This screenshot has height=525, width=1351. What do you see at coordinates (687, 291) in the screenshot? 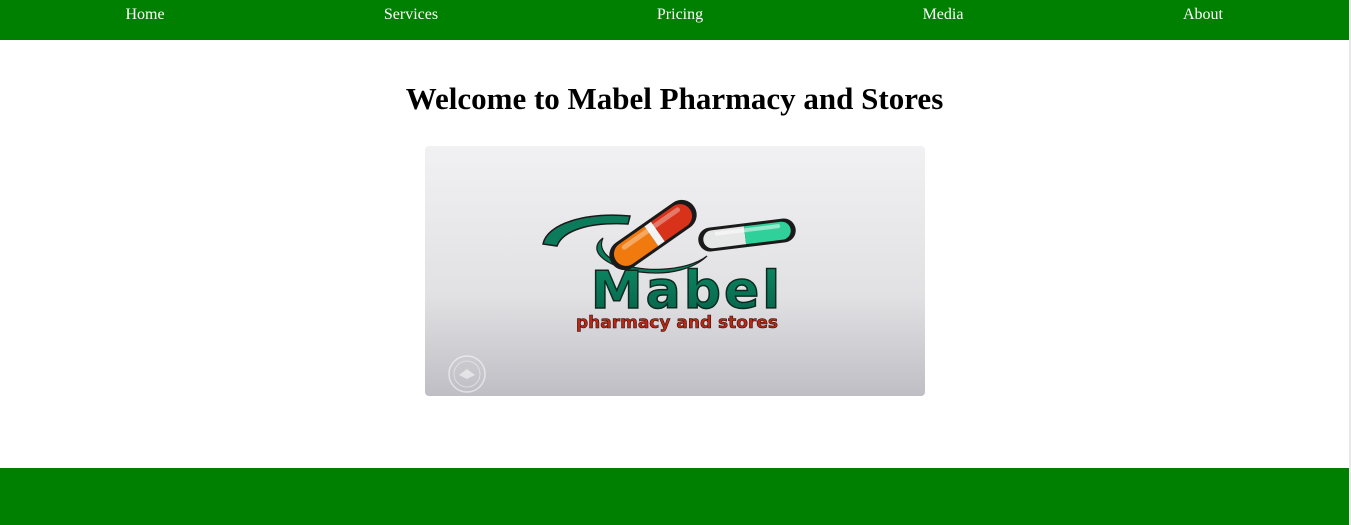
I see `logo-brand-text: Mabel` at bounding box center [687, 291].